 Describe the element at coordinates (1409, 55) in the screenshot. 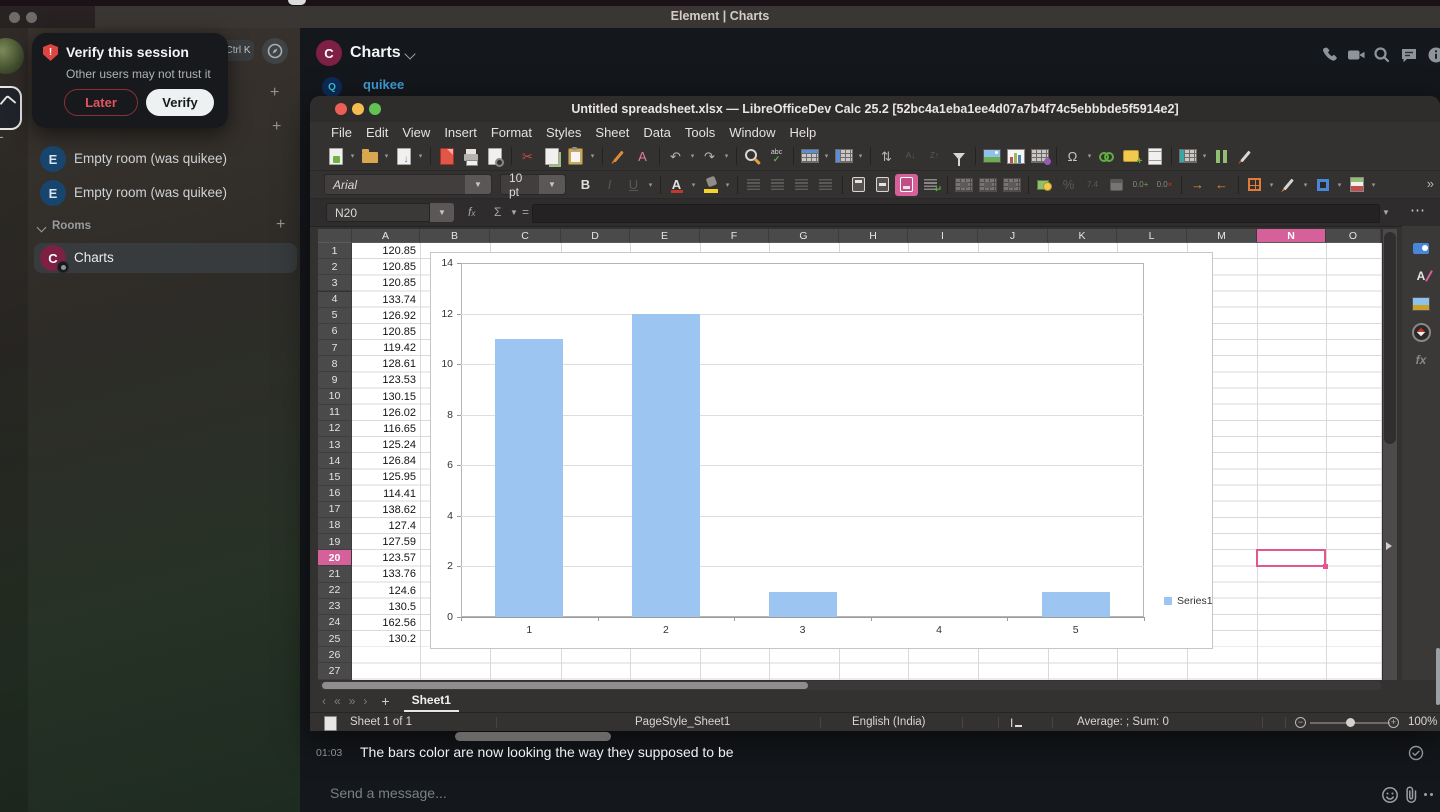

I see `threads-button` at that location.